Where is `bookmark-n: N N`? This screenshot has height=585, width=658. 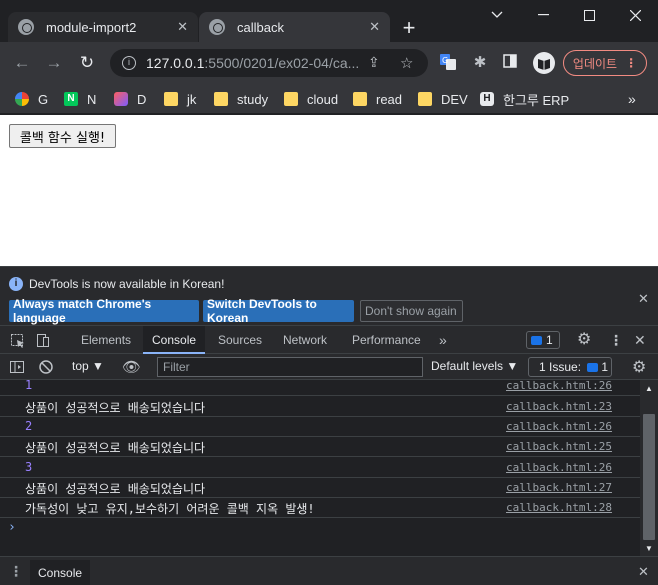 bookmark-n: N N is located at coordinates (80, 99).